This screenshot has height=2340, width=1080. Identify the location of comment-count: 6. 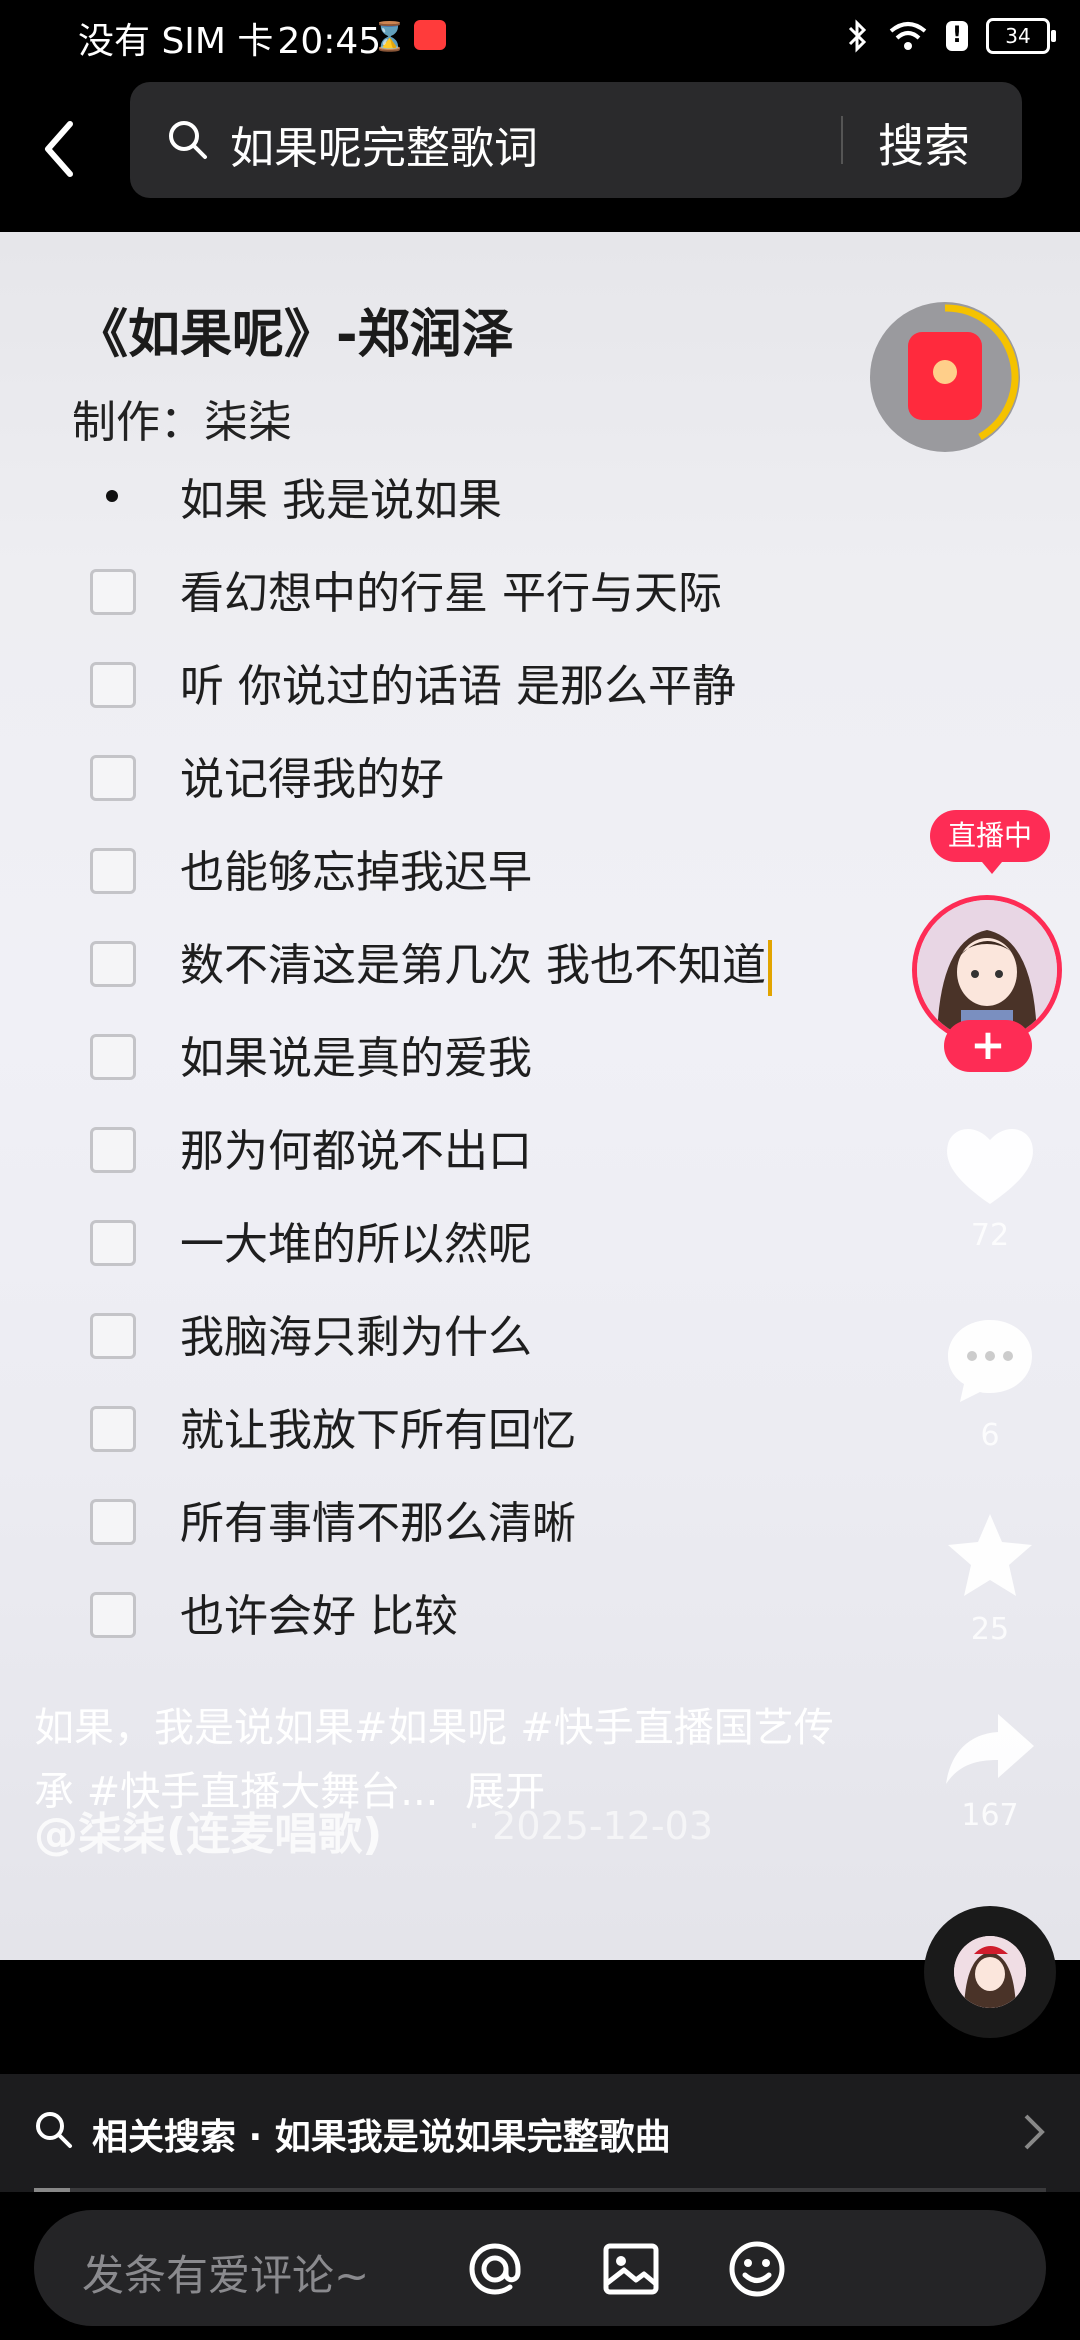
(990, 1435).